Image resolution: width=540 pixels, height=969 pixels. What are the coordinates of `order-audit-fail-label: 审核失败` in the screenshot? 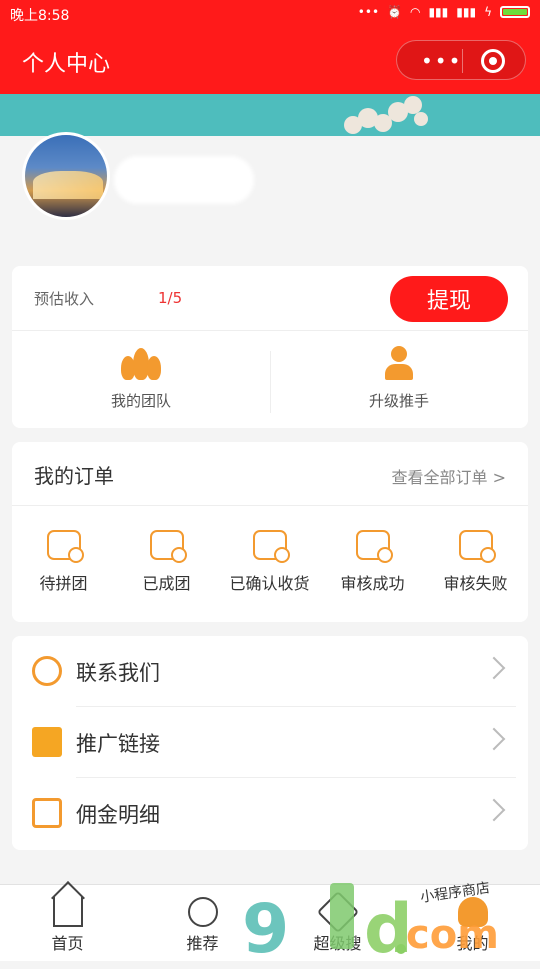 It's located at (475, 583).